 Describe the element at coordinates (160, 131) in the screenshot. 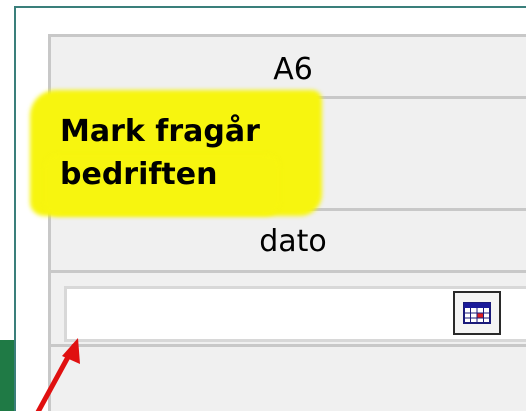

I see `question-line-1: Mark fragår` at that location.